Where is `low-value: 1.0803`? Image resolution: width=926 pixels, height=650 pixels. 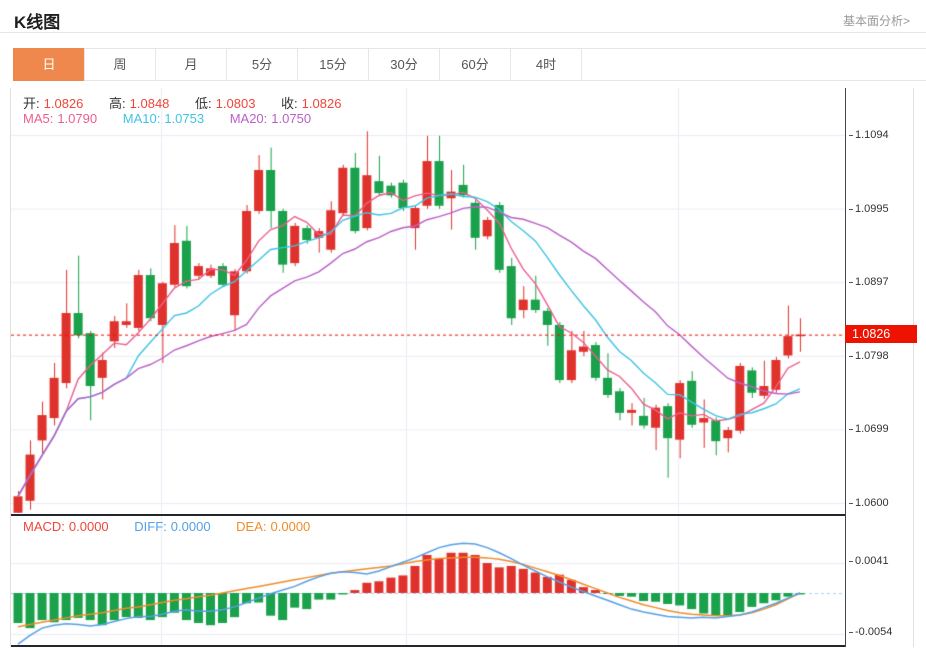
low-value: 1.0803 is located at coordinates (235, 103).